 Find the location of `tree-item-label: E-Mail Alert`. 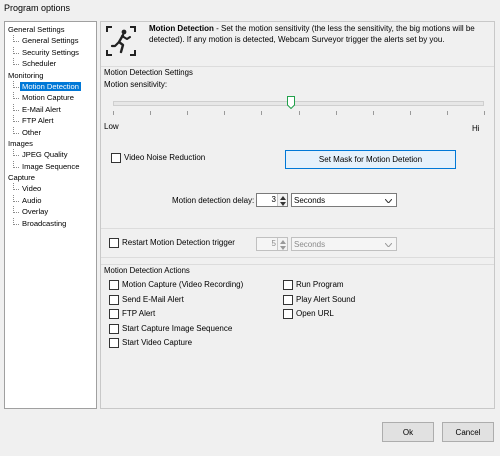

tree-item-label: E-Mail Alert is located at coordinates (41, 109).